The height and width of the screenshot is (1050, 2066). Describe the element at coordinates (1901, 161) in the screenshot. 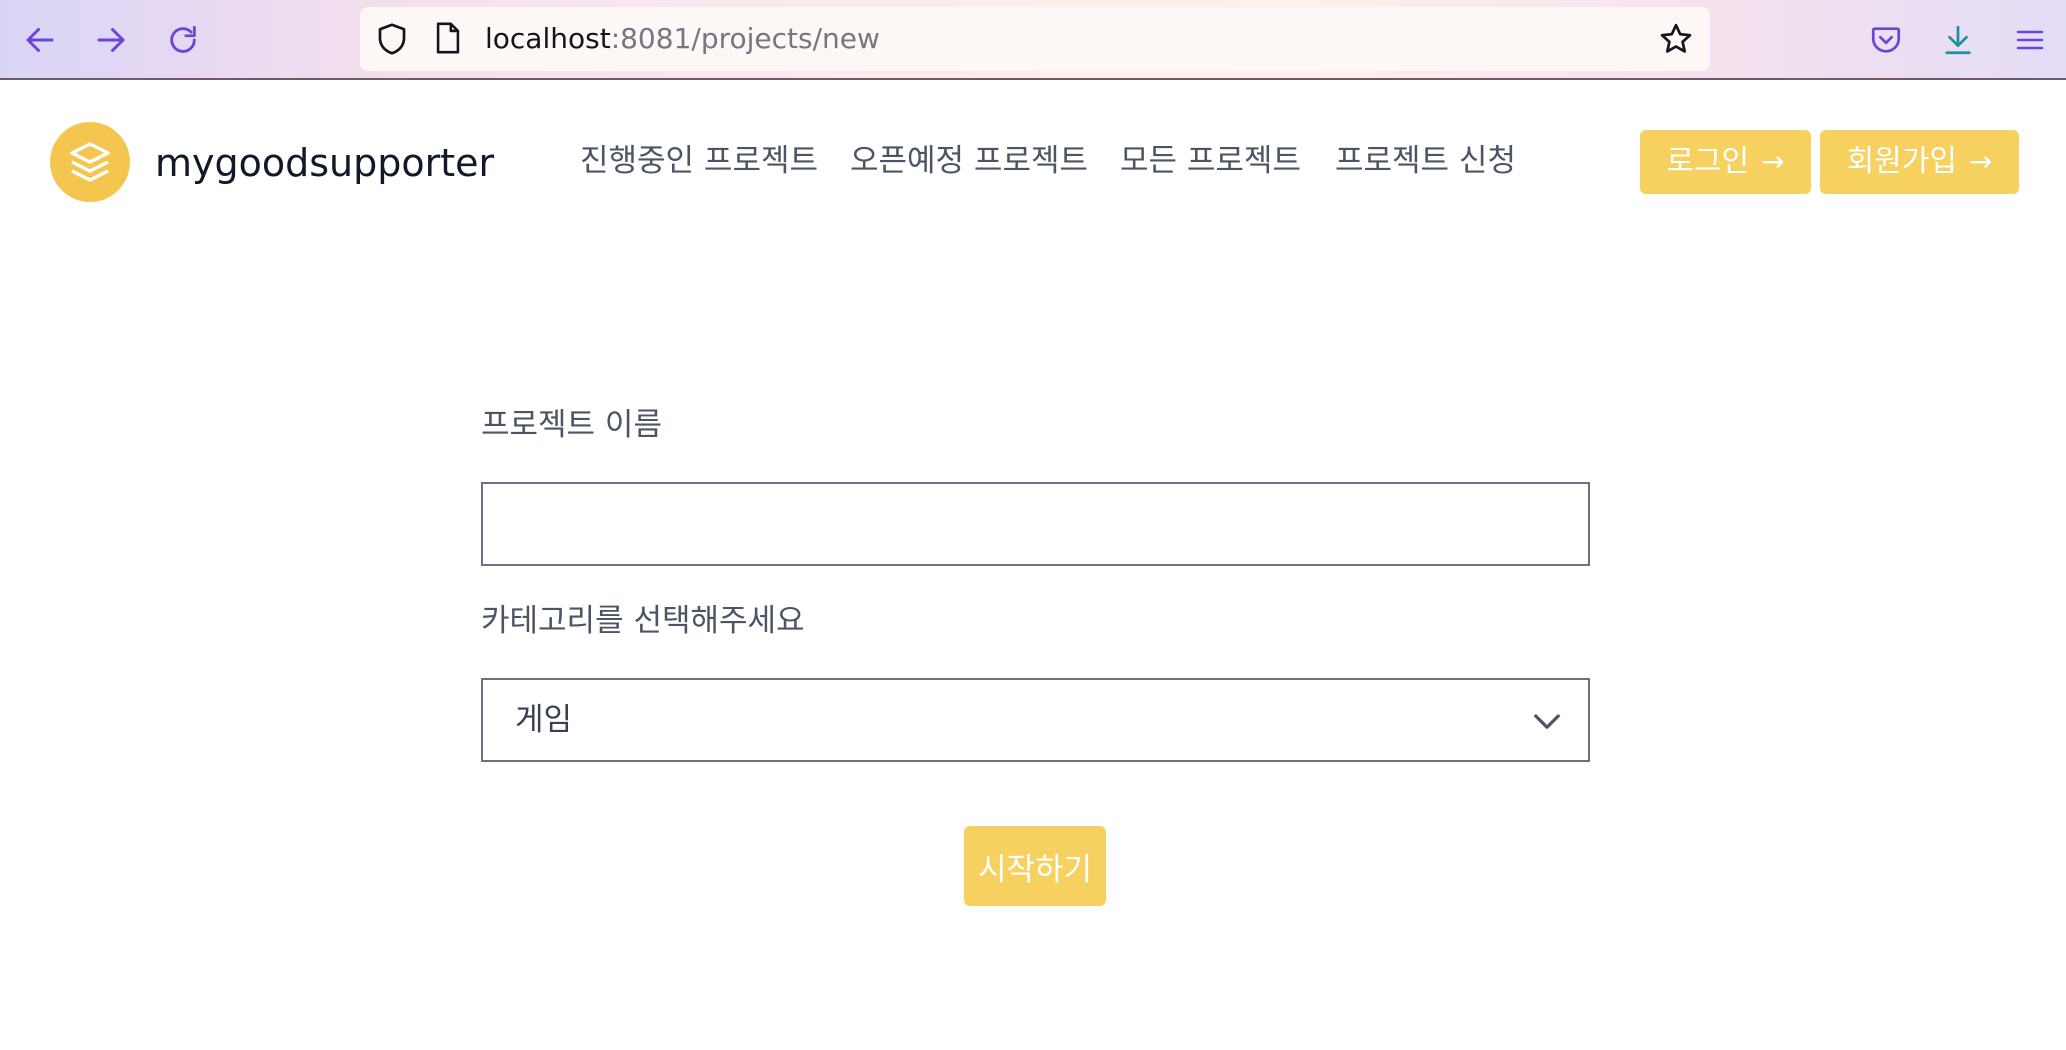

I see `signup-button-label: 회원가입` at that location.